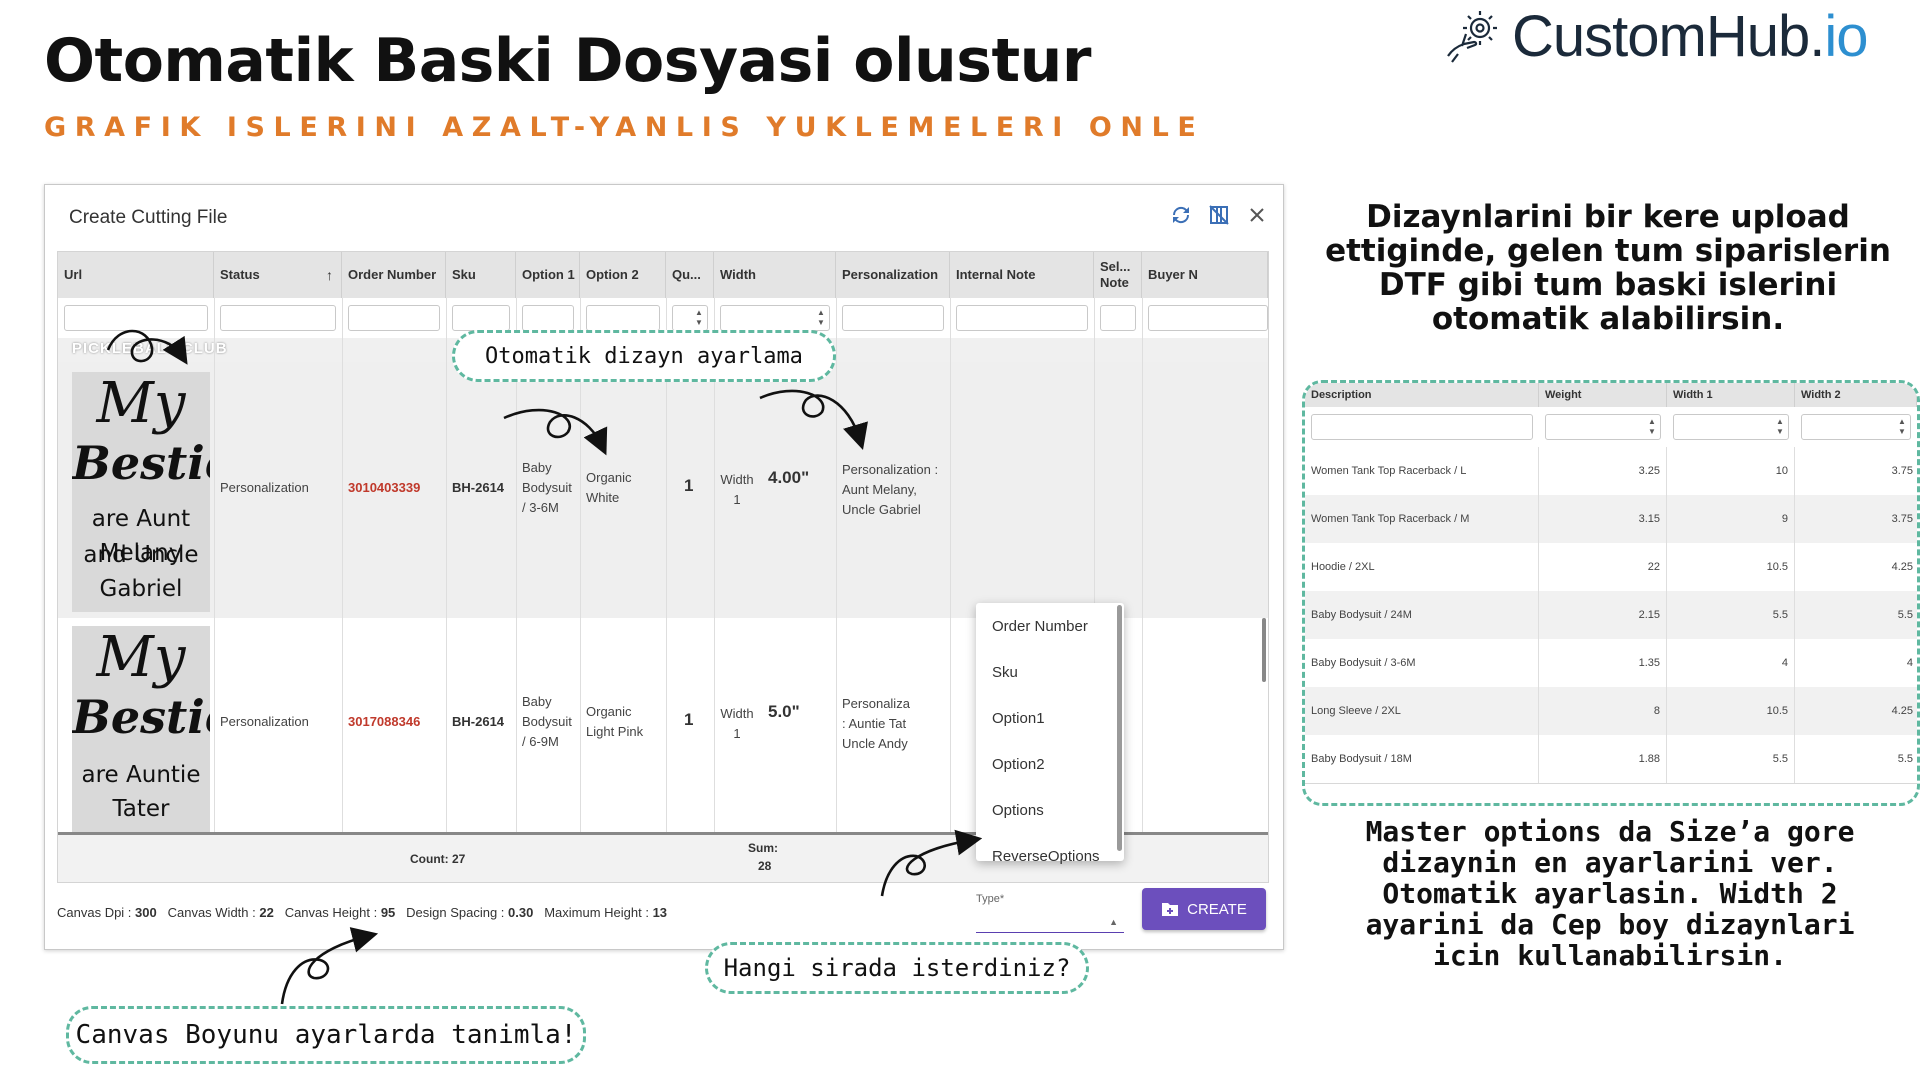 The image size is (1920, 1080). I want to click on create-button: CREATE, so click(1204, 909).